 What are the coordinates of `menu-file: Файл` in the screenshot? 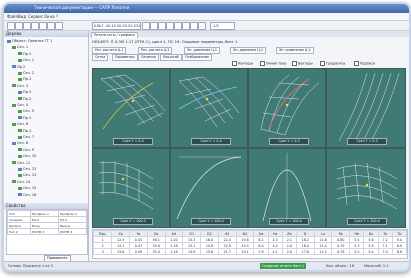 It's located at (12, 16).